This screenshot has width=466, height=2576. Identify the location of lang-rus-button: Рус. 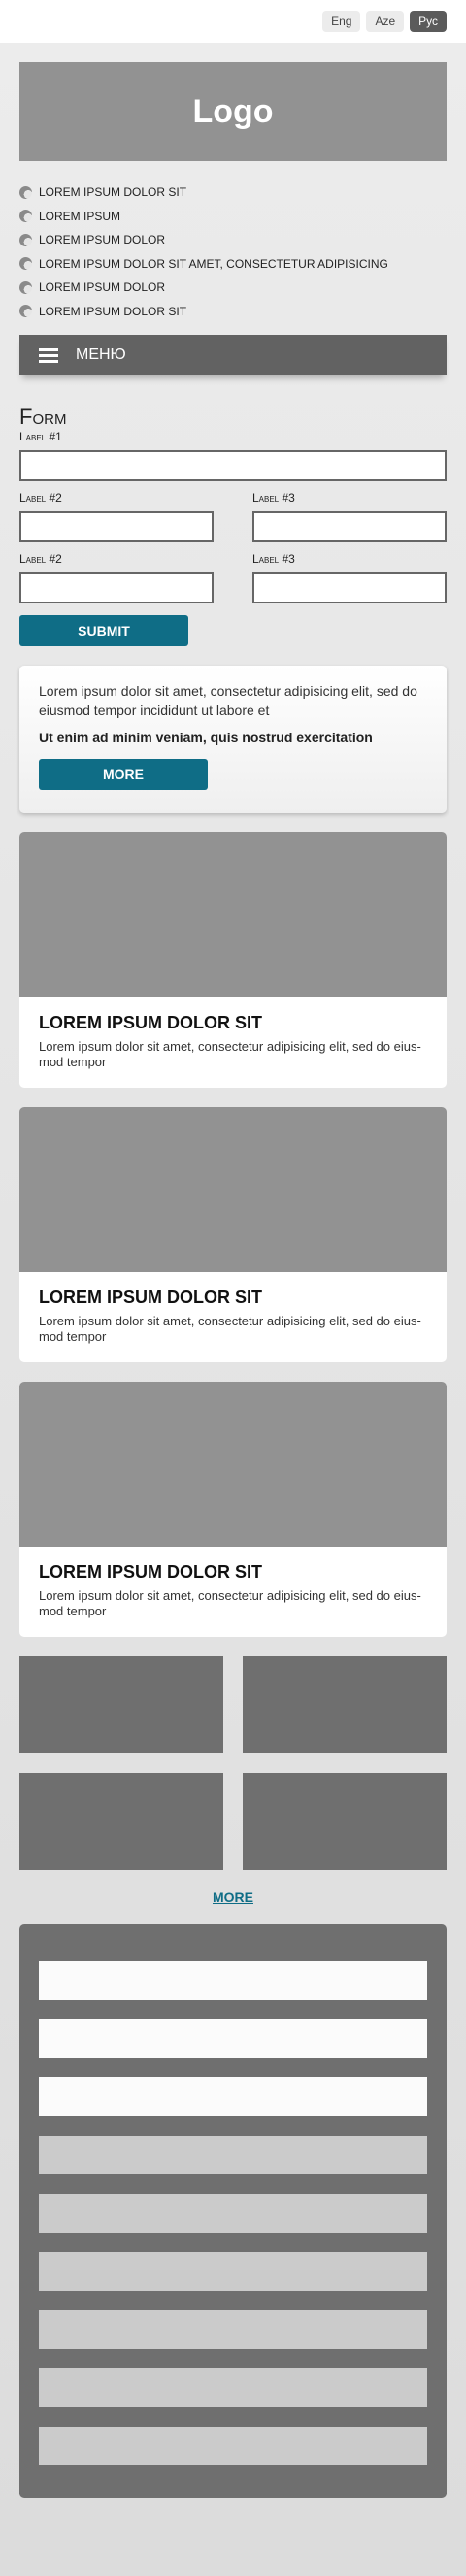
(428, 21).